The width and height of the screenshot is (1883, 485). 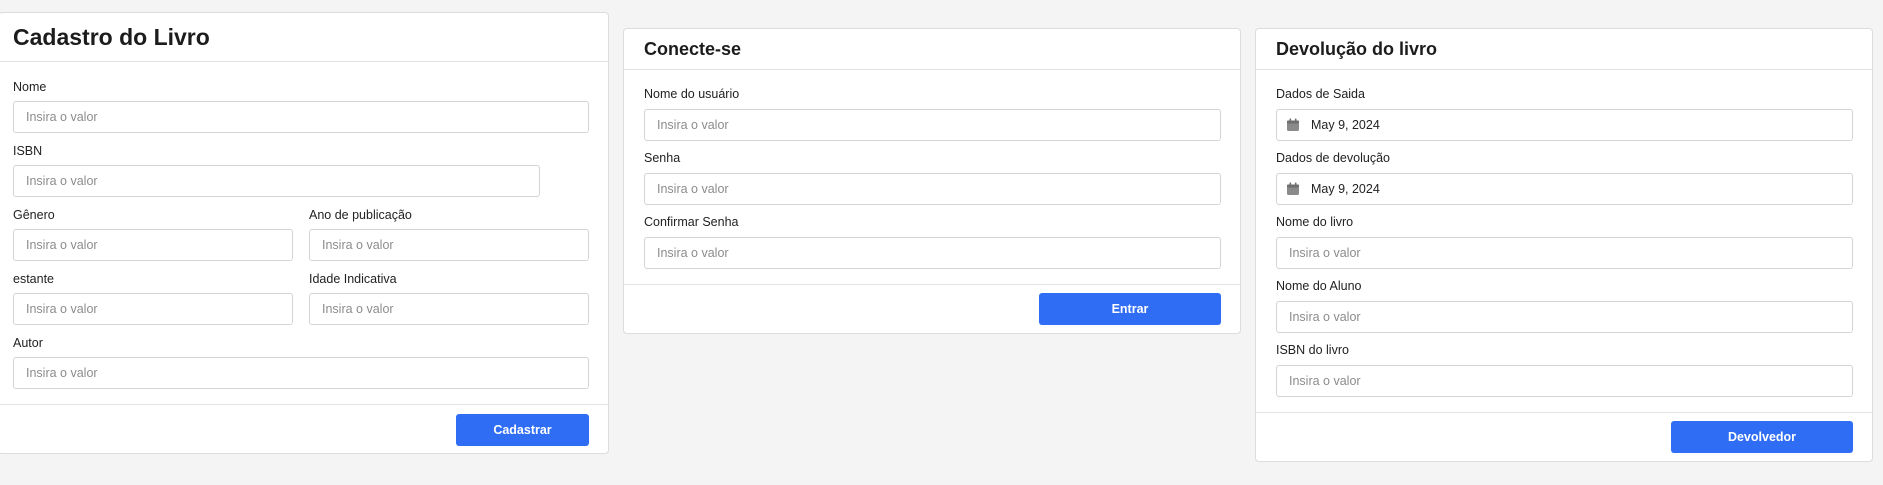 What do you see at coordinates (1564, 317) in the screenshot?
I see `nome-aluno-input: Insira o valor` at bounding box center [1564, 317].